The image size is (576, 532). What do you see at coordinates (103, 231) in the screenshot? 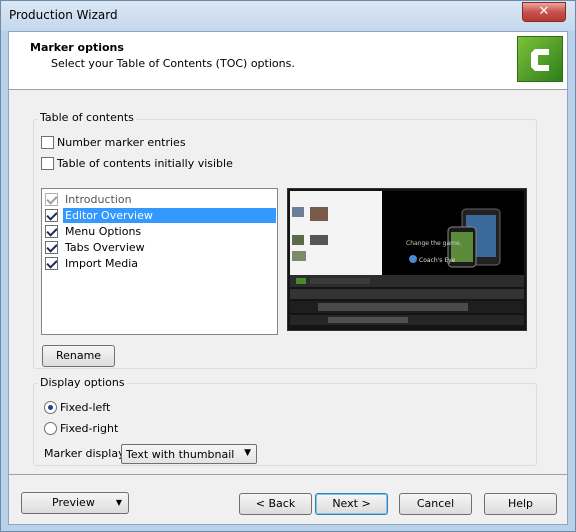
I see `marker-label: Menu Options` at bounding box center [103, 231].